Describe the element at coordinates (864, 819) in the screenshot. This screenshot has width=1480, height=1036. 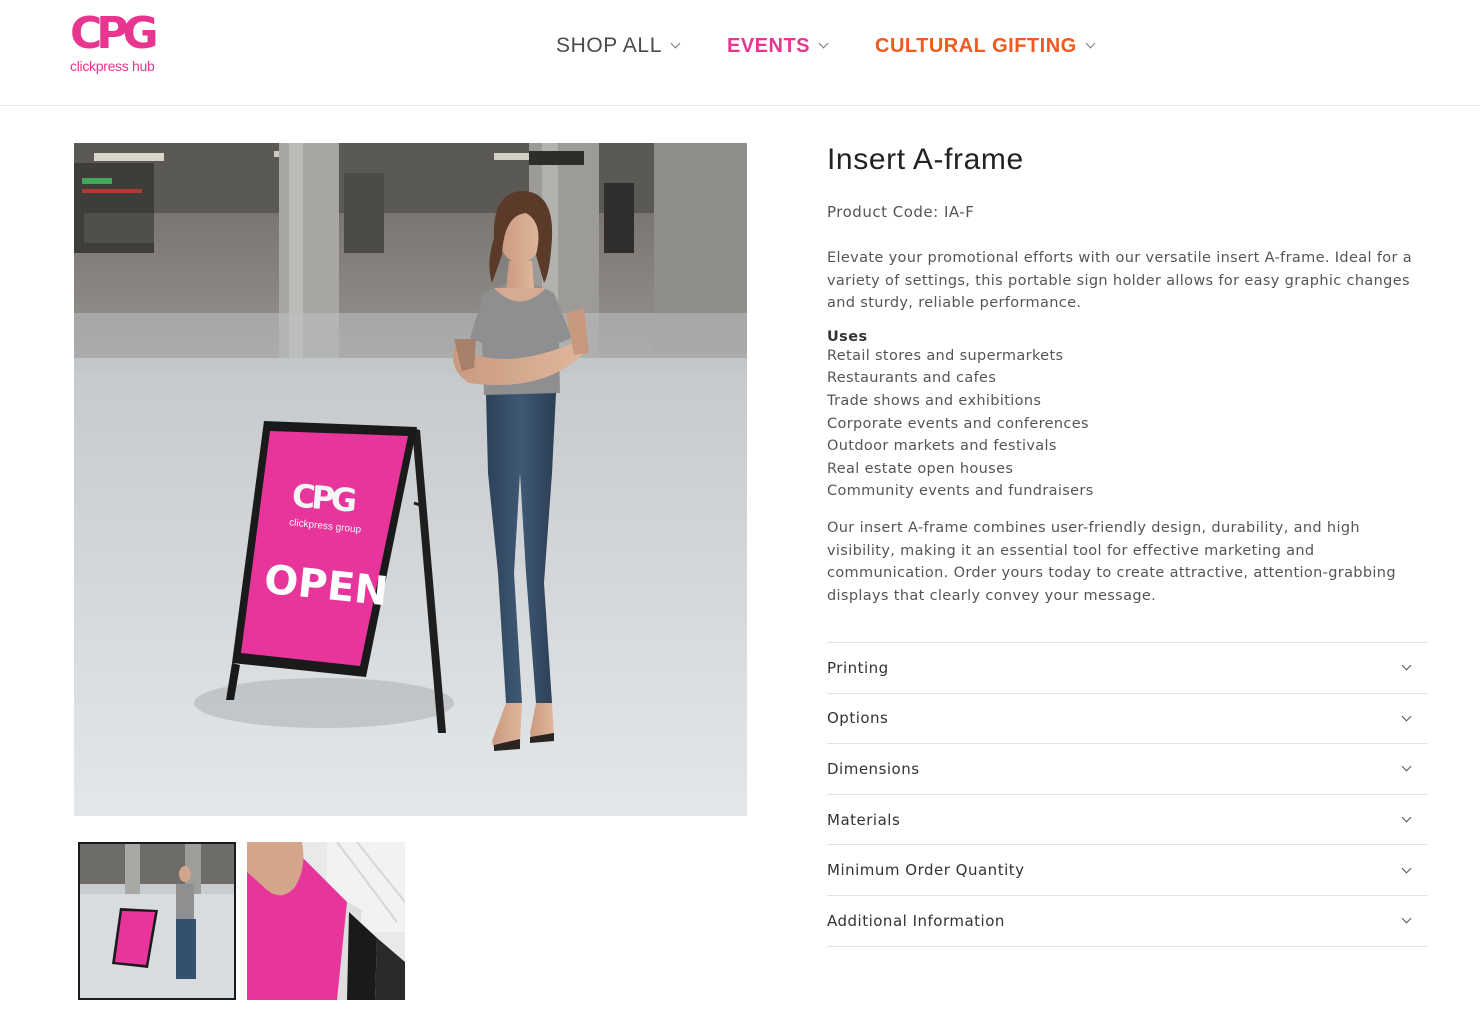
I see `accordion-label: Materials` at that location.